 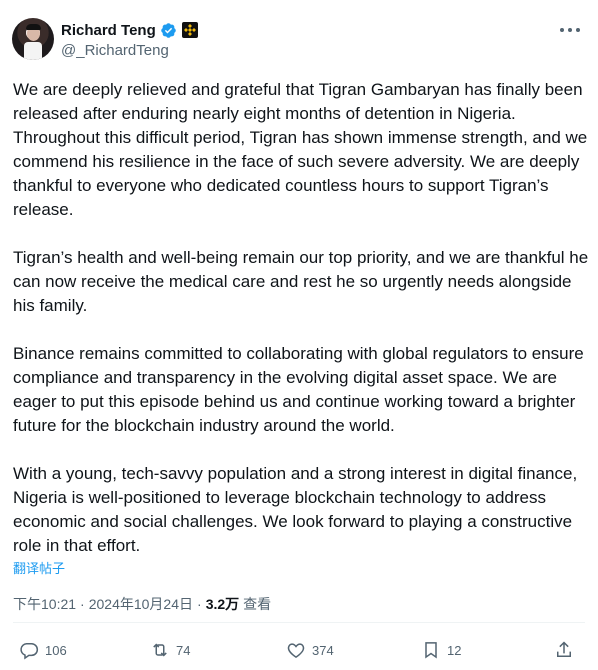 I want to click on reply-count: 106, so click(x=56, y=650).